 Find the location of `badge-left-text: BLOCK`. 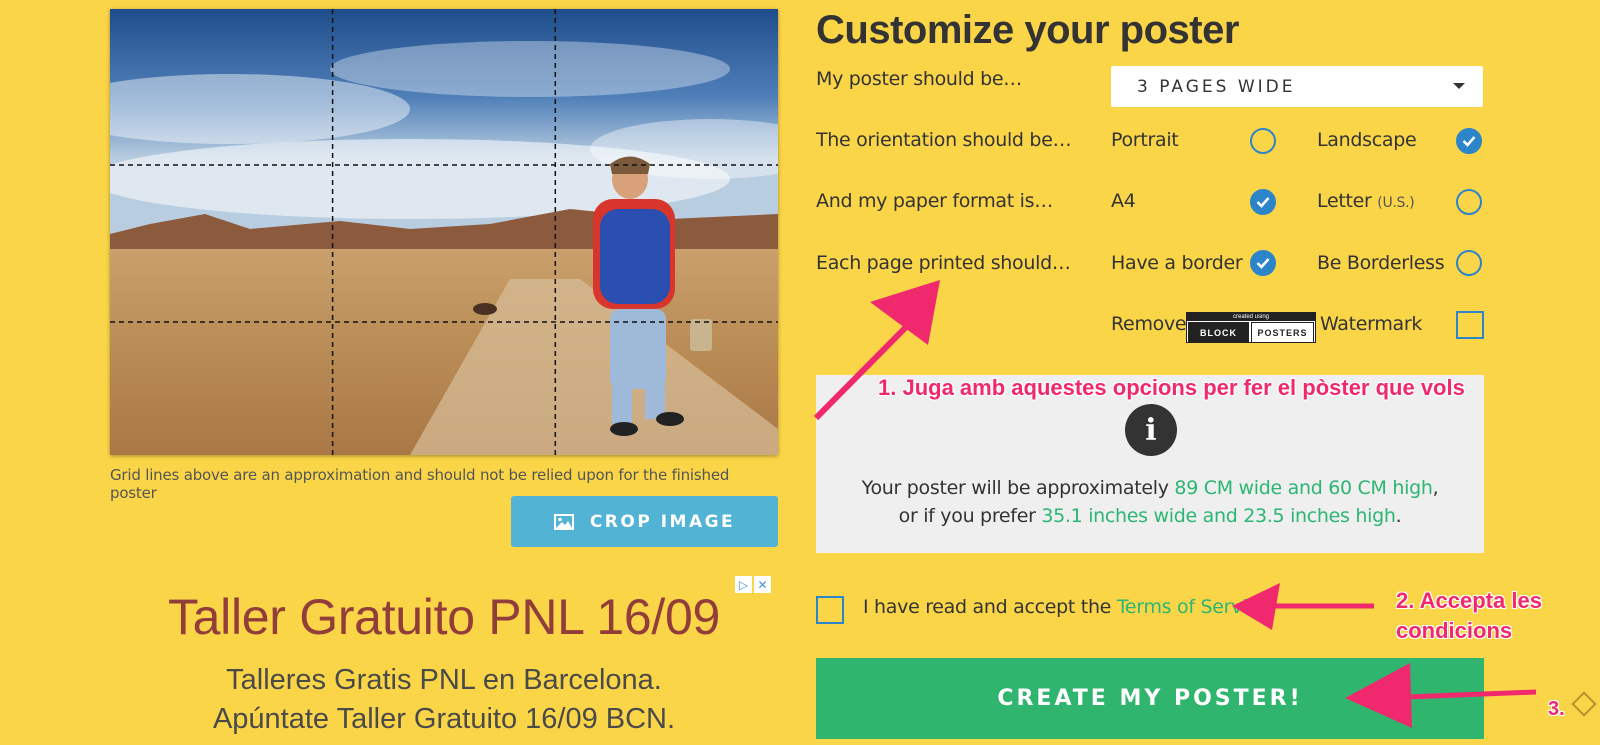

badge-left-text: BLOCK is located at coordinates (1218, 332).